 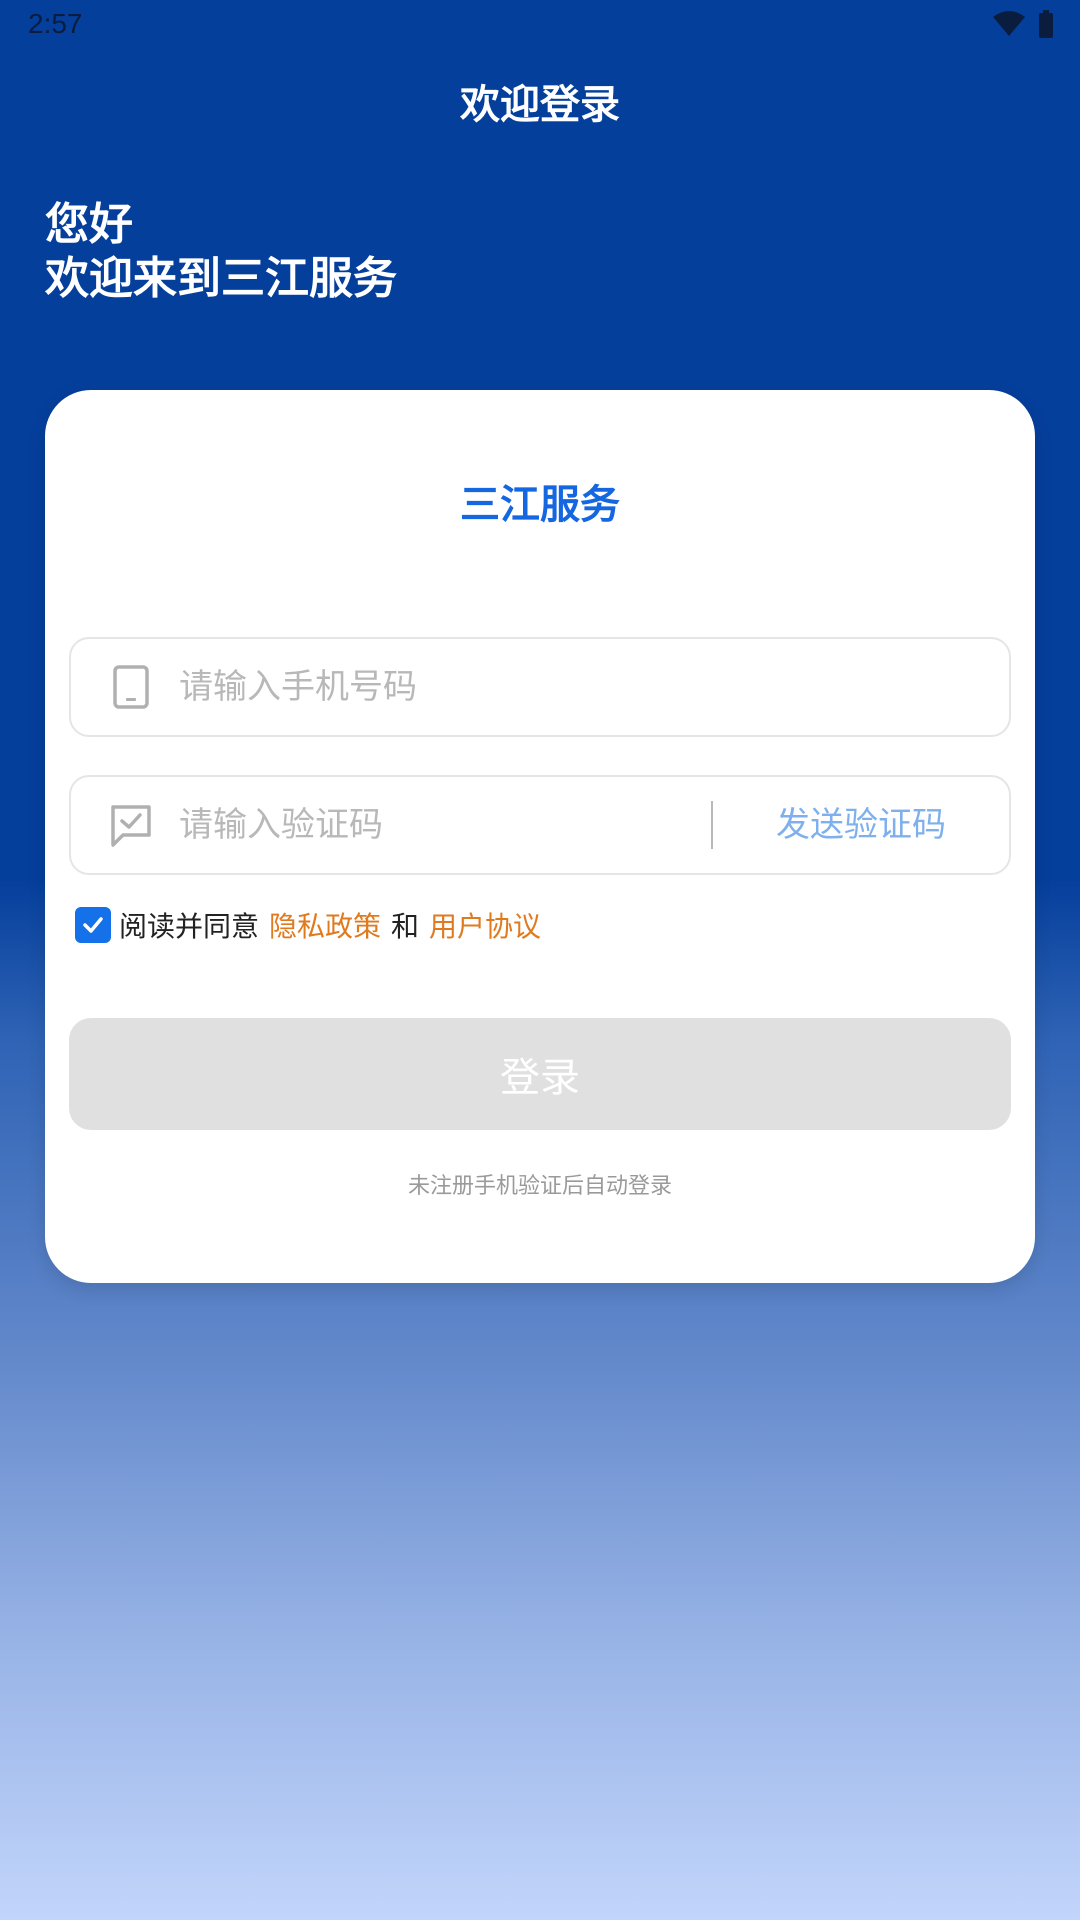 I want to click on phone-field, so click(x=540, y=687).